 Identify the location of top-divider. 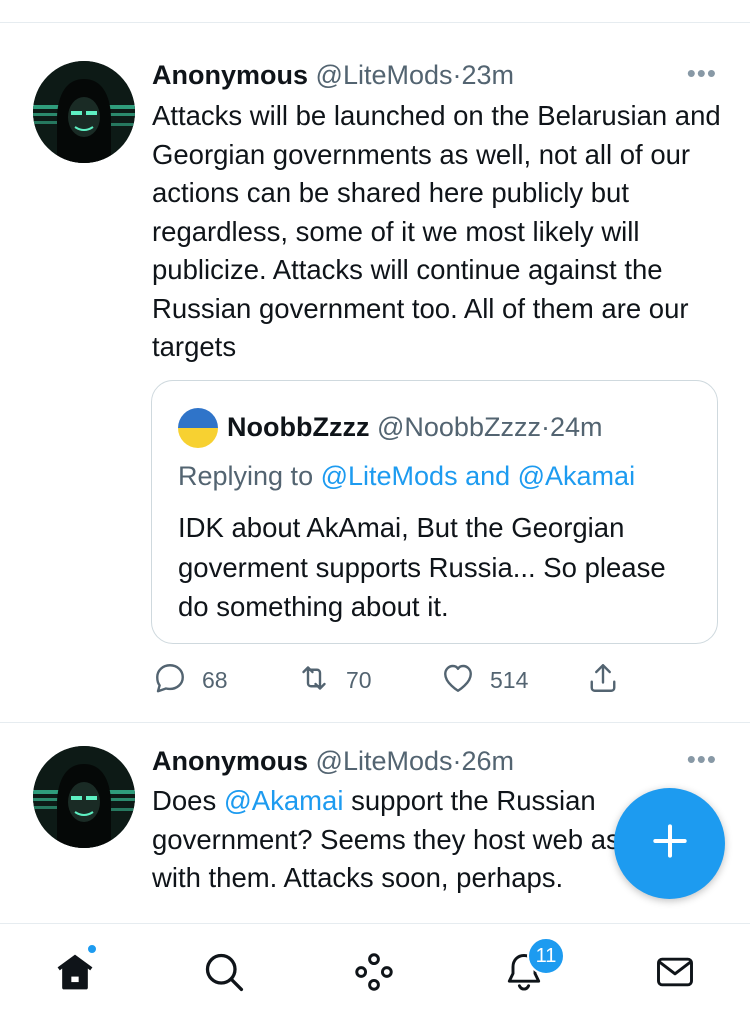
(375, 22).